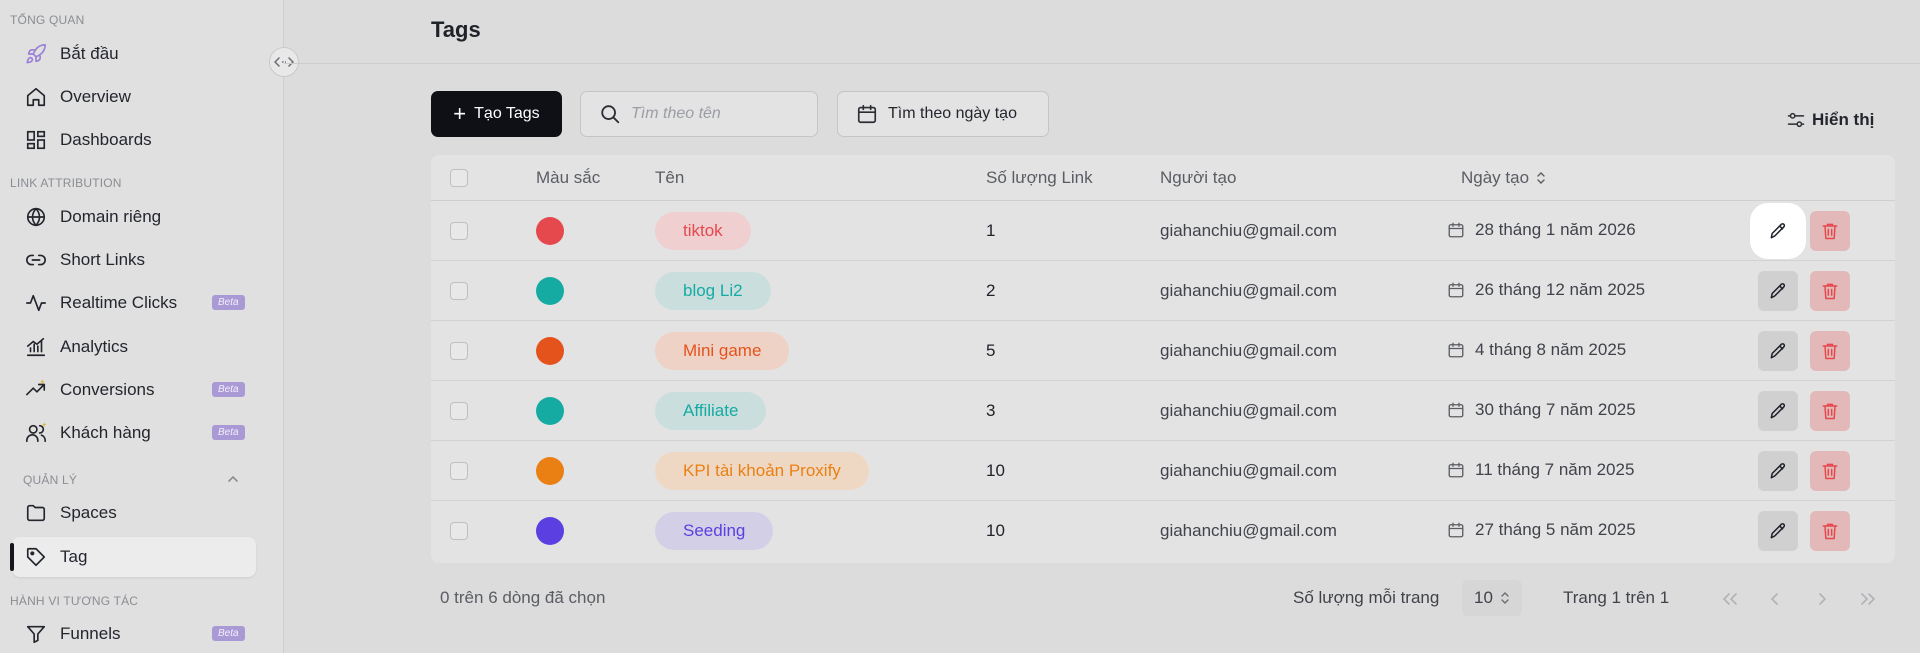 This screenshot has width=1920, height=653. Describe the element at coordinates (233, 479) in the screenshot. I see `chevron-up-icon` at that location.